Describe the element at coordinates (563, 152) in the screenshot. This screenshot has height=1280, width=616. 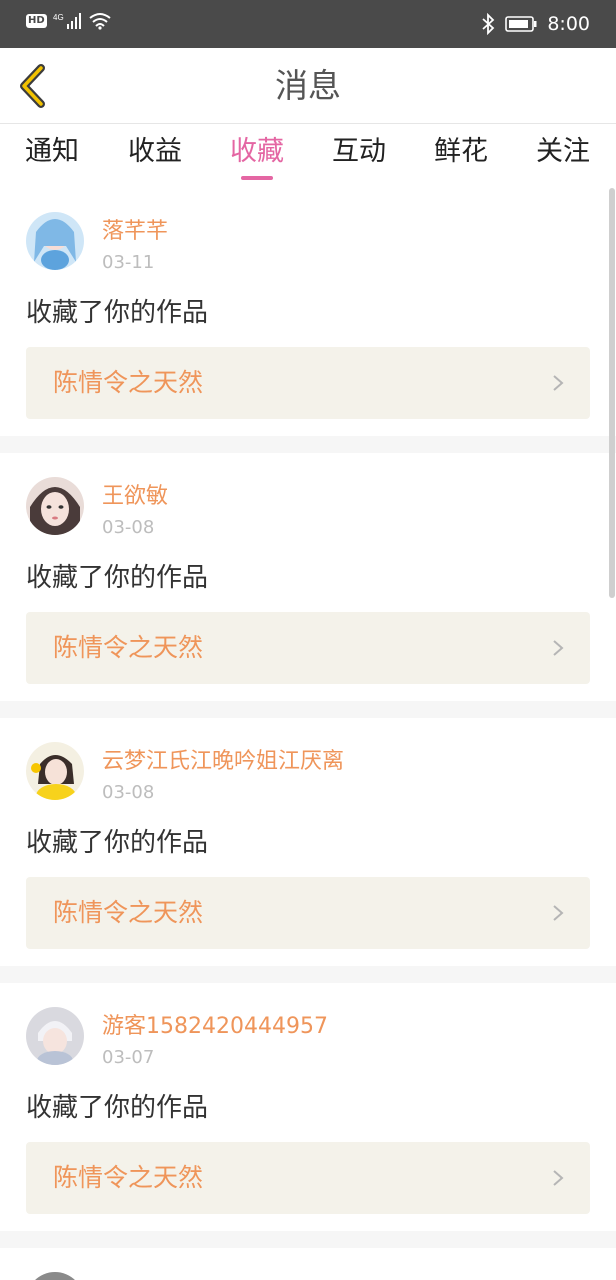
I see `tab-following: 关注` at that location.